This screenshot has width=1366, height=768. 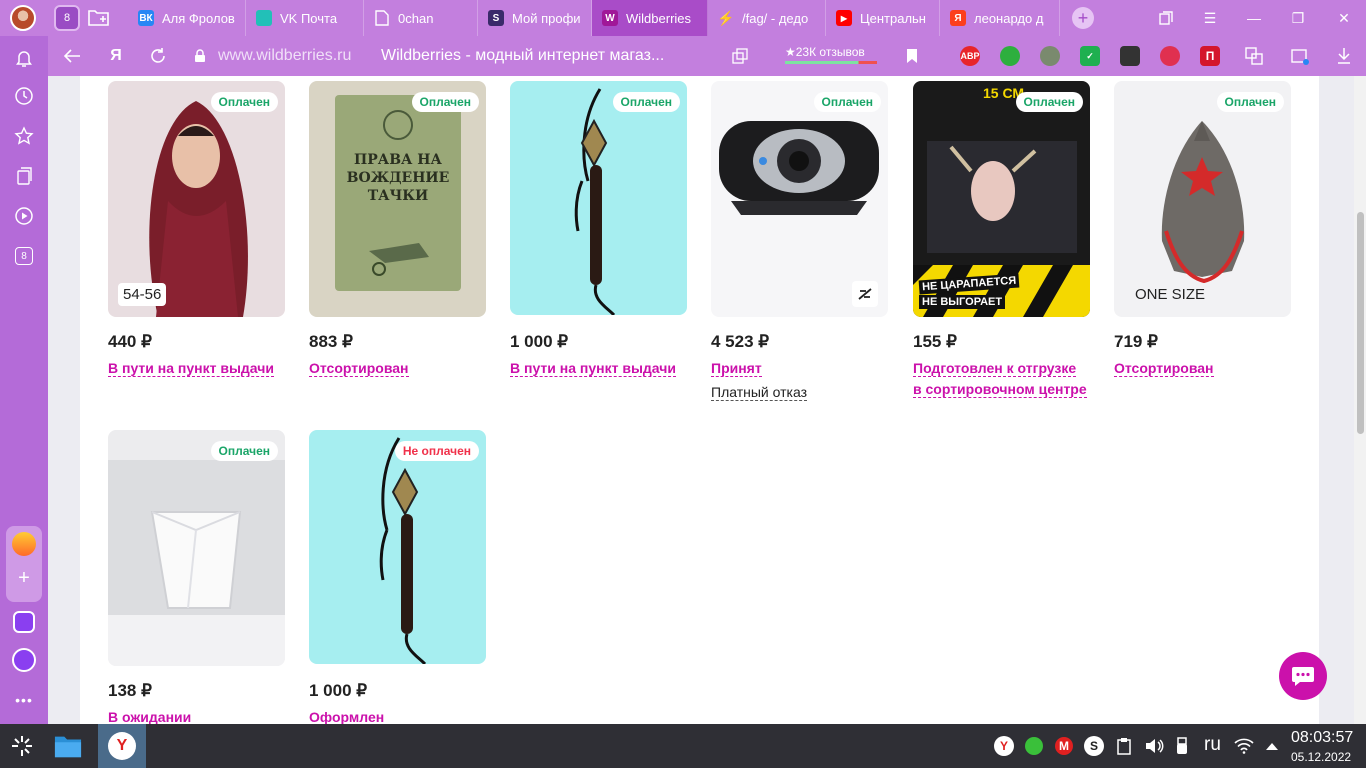 What do you see at coordinates (970, 56) in the screenshot?
I see `adblock-extension-icon: ABP` at bounding box center [970, 56].